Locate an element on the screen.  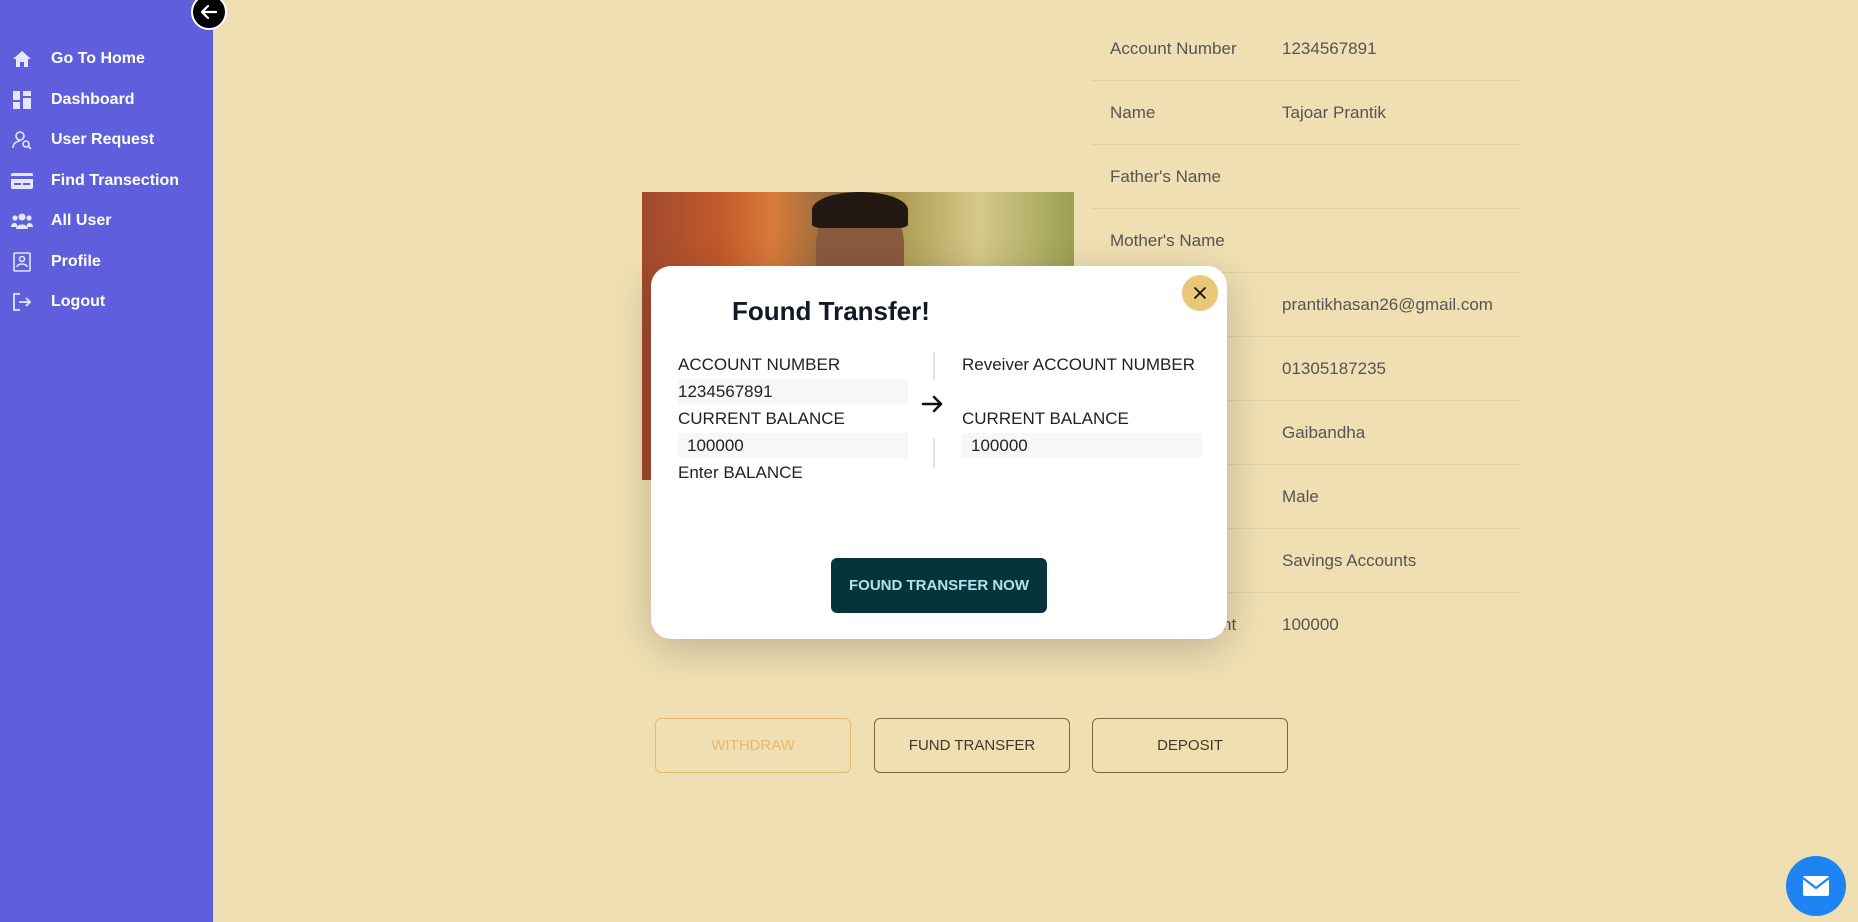
enter-balance-label: Enter BALANCE is located at coordinates (740, 472).